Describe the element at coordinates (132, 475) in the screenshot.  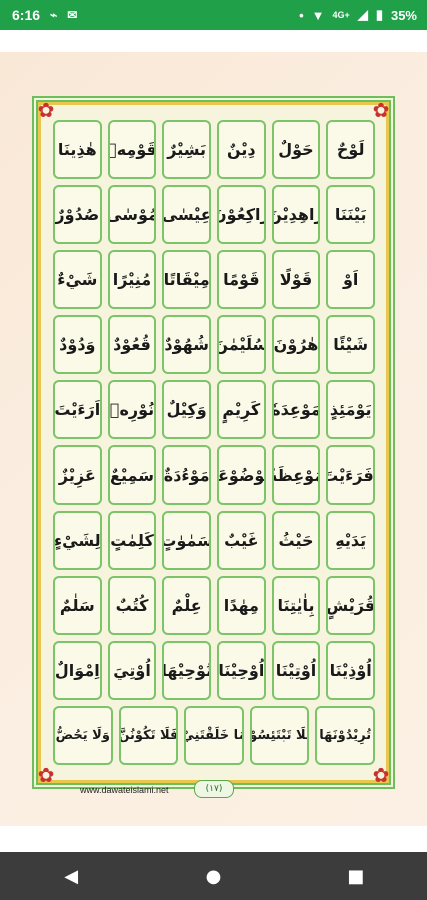
I see `word-cell: سَمِيْعٌ` at that location.